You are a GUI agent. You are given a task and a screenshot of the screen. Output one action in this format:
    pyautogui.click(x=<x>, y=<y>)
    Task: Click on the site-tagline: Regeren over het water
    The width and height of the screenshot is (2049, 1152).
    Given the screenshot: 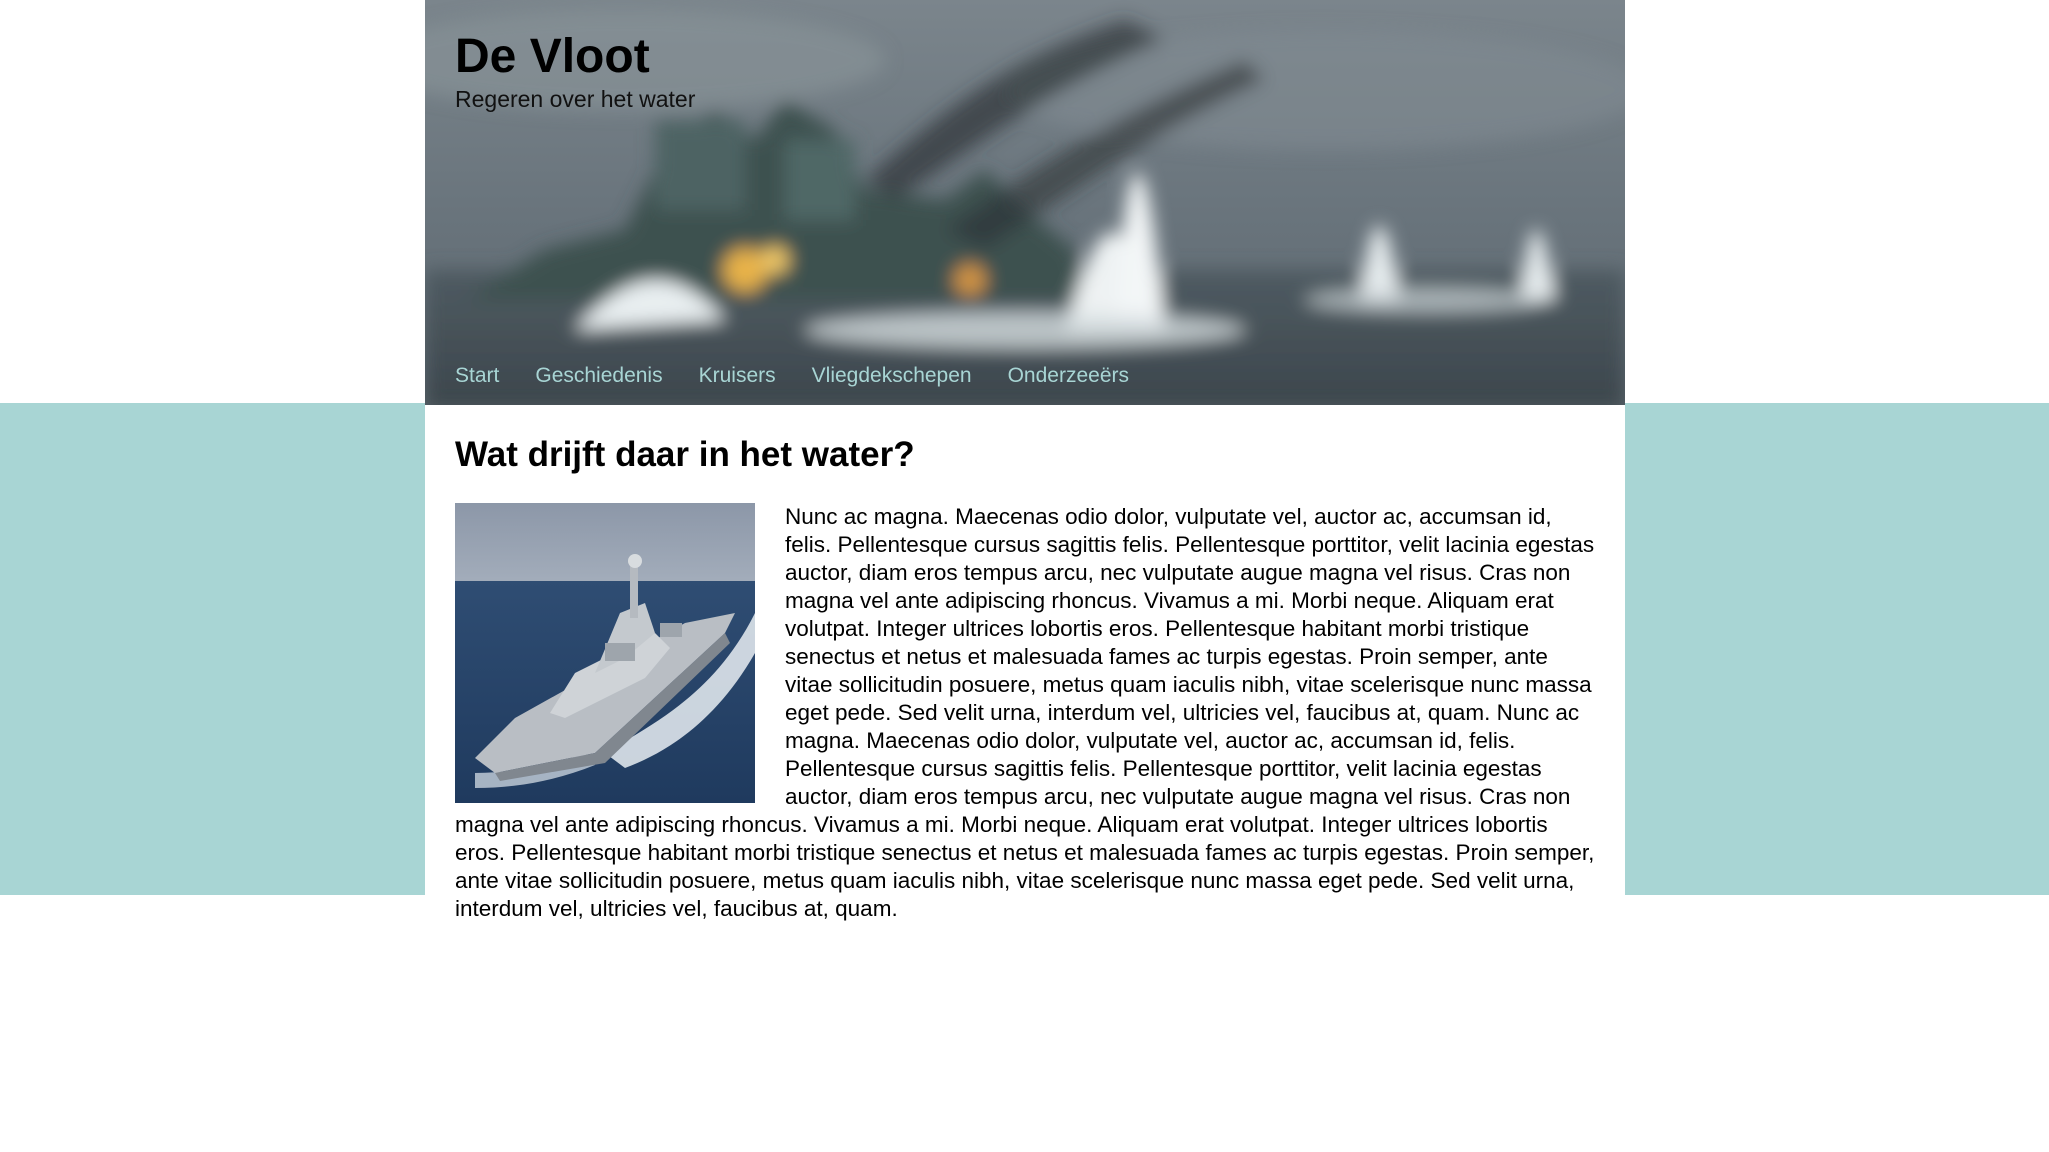 What is the action you would take?
    pyautogui.click(x=575, y=99)
    